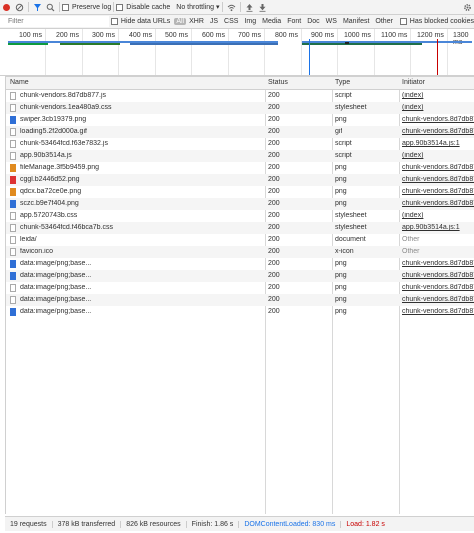 This screenshot has height=533, width=474. What do you see at coordinates (394, 35) in the screenshot?
I see `timeline-tick: 1100 ms` at bounding box center [394, 35].